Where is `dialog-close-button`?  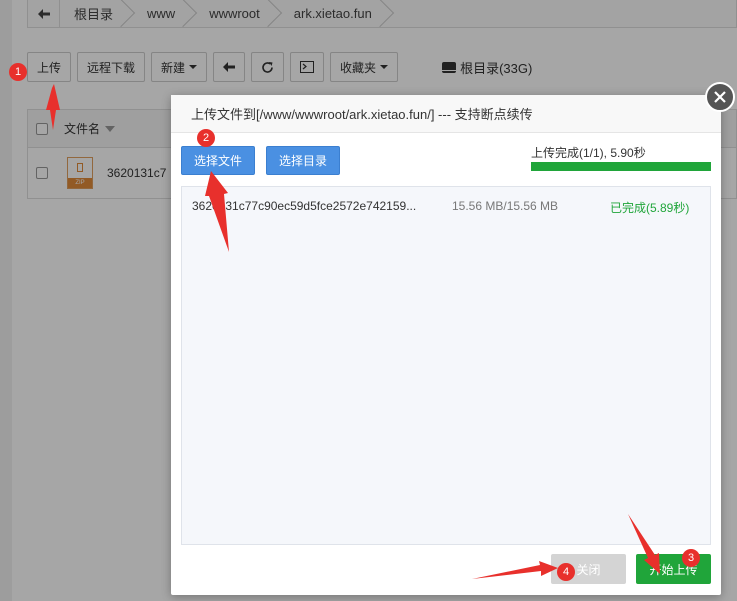 dialog-close-button is located at coordinates (720, 97).